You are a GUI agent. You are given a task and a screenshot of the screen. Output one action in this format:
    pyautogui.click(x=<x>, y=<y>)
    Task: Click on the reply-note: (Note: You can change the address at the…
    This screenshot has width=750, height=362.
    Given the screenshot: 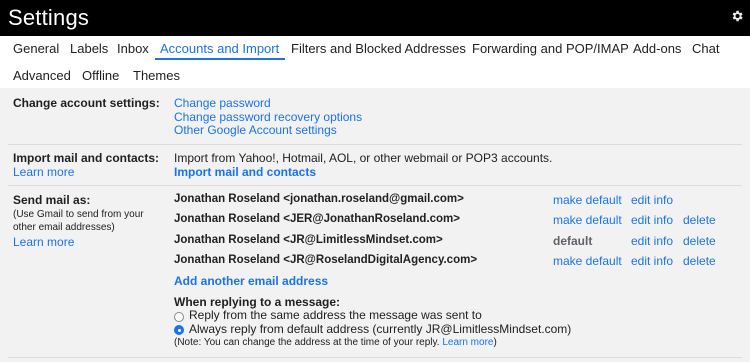 What is the action you would take?
    pyautogui.click(x=335, y=342)
    